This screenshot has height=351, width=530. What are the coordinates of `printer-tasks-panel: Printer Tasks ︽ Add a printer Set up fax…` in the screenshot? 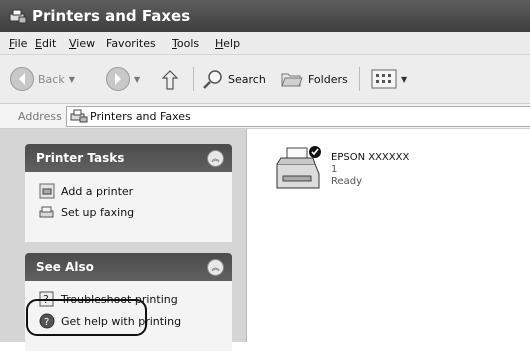 It's located at (128, 193).